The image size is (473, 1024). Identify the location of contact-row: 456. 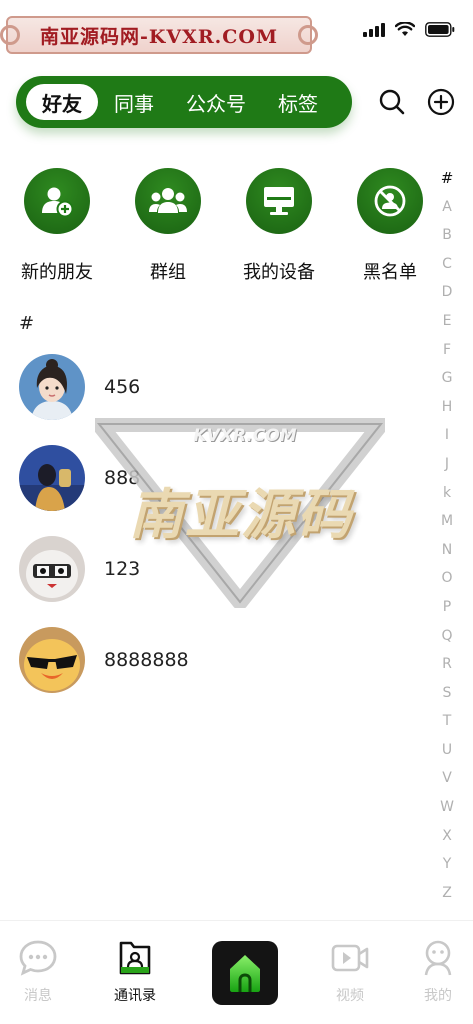
(209, 387).